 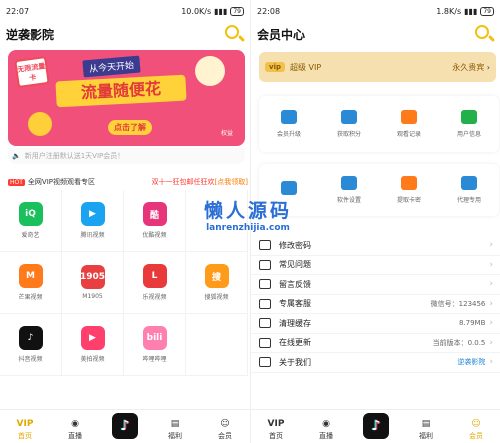 What do you see at coordinates (126, 156) in the screenshot?
I see `notice-bar: 🔈 新用户注册默认送1天VIP会员！` at bounding box center [126, 156].